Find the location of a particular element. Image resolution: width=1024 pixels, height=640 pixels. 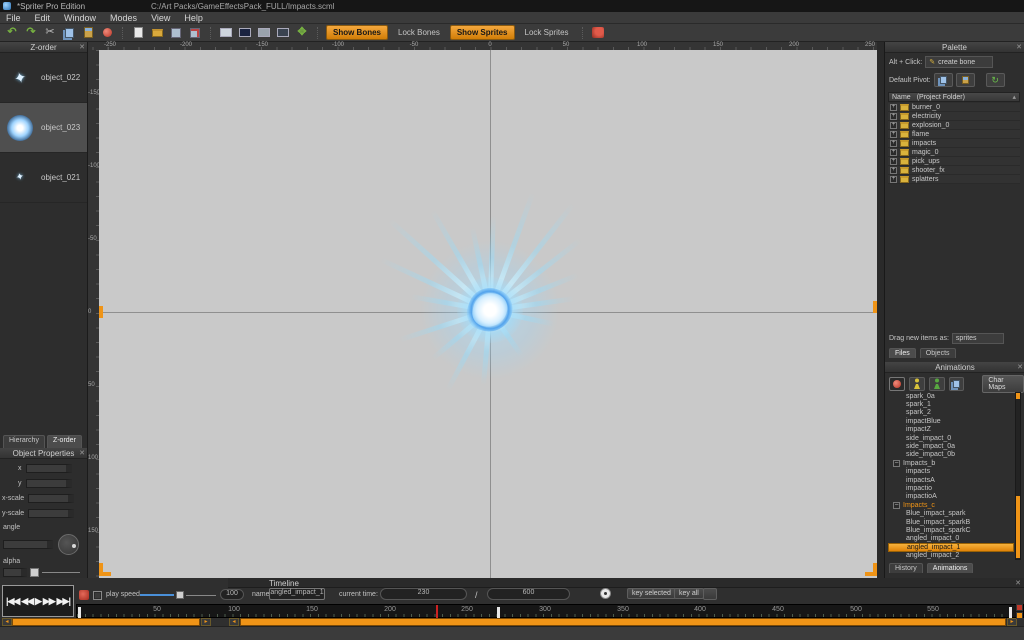

animation-item: spark_0a is located at coordinates (951, 396).